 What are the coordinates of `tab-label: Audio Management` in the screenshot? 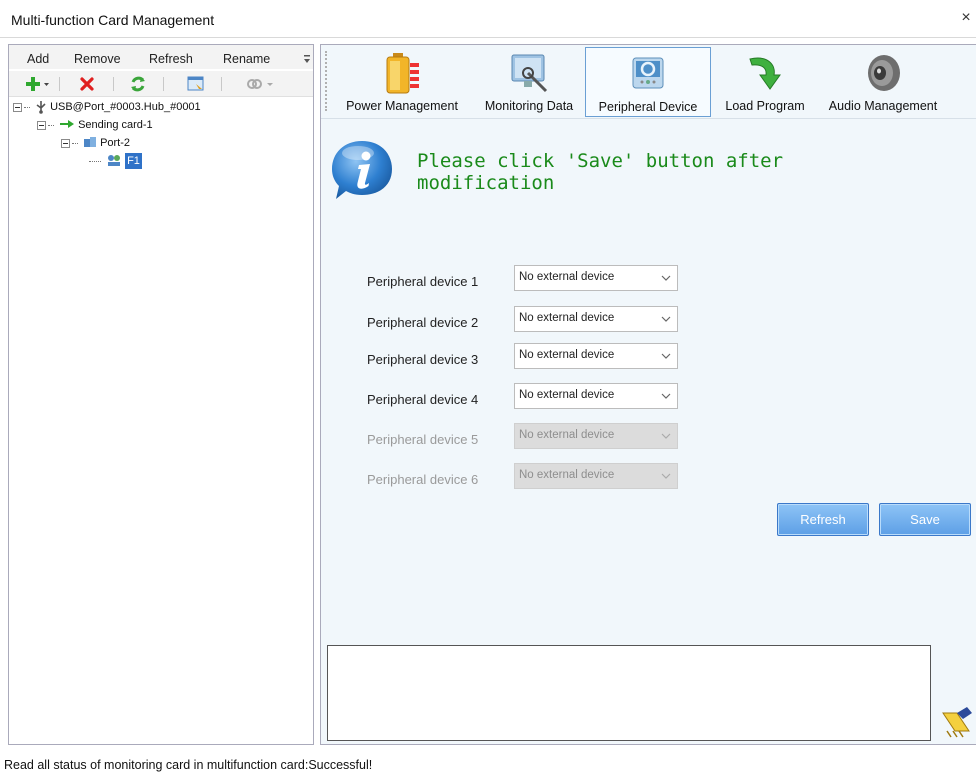 It's located at (883, 106).